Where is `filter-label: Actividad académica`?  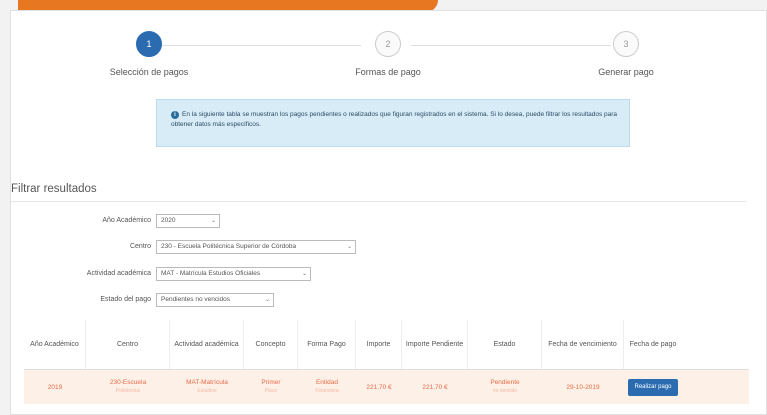 filter-label: Actividad académica is located at coordinates (118, 273).